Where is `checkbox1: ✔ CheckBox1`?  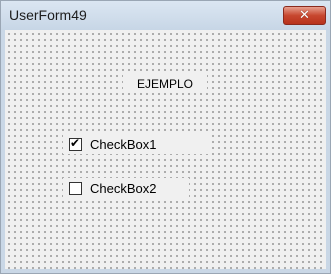 checkbox1: ✔ CheckBox1 is located at coordinates (136, 144).